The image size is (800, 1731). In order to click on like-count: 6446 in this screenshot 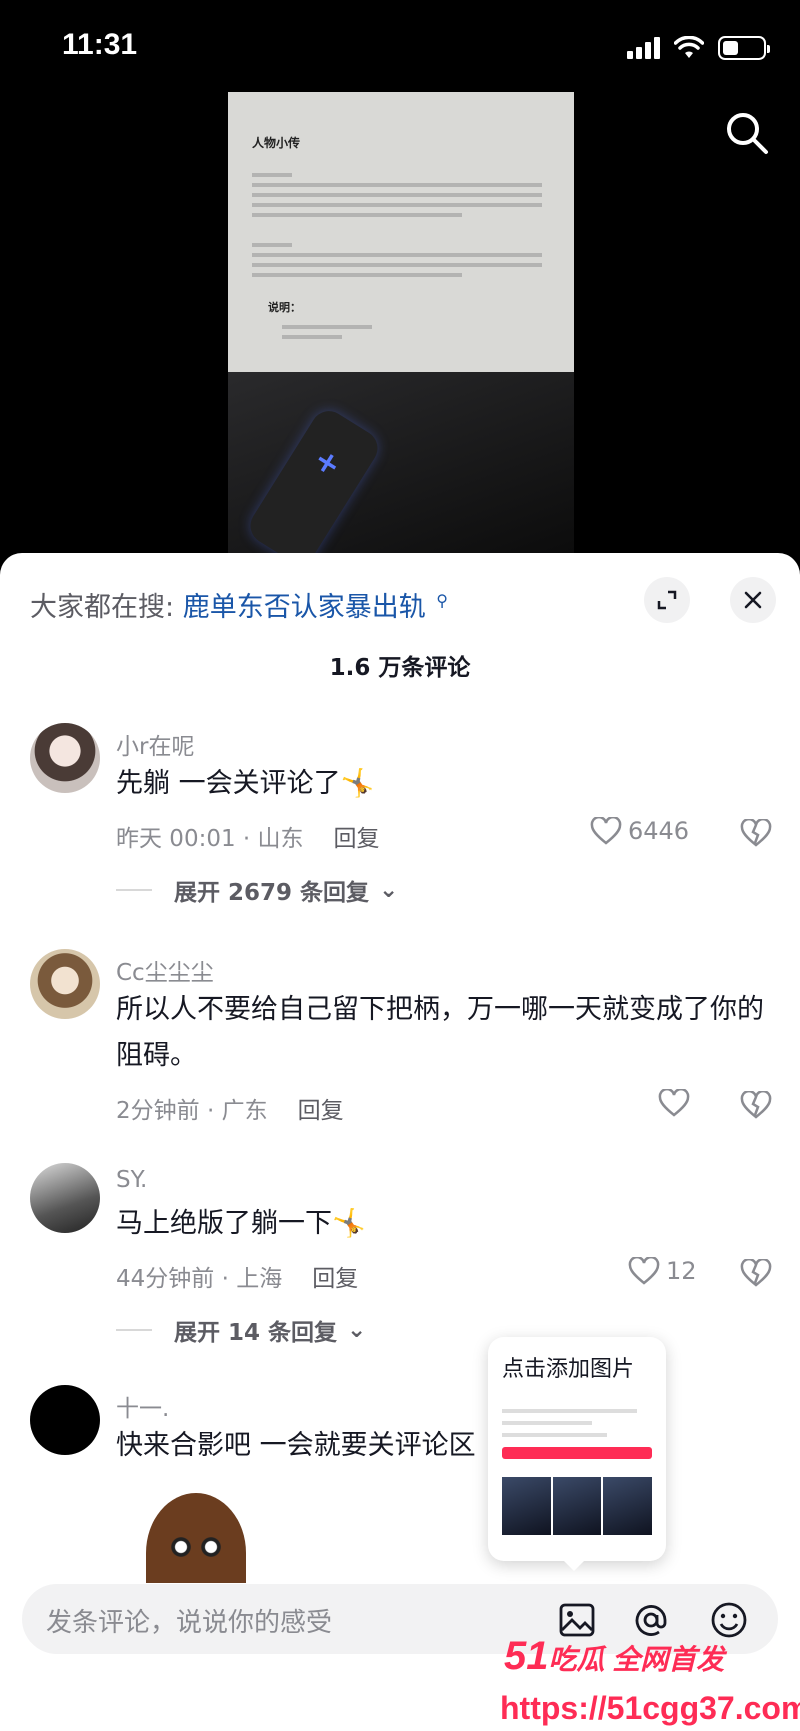, I will do `click(659, 831)`.